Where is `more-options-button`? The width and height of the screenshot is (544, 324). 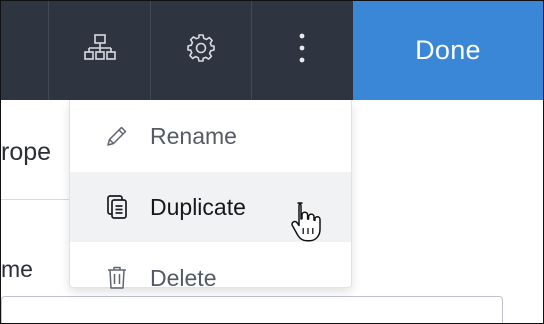 more-options-button is located at coordinates (302, 50).